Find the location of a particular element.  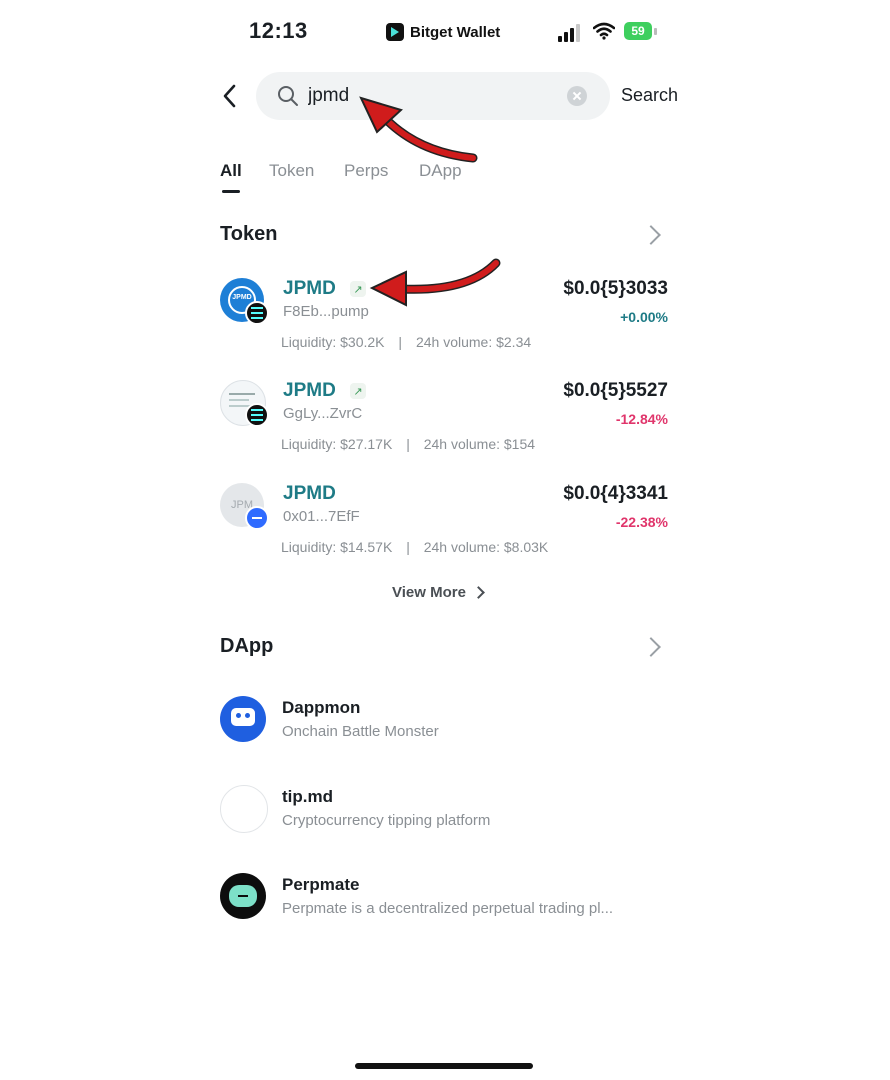

dapp-section-title: DApp is located at coordinates (247, 646).